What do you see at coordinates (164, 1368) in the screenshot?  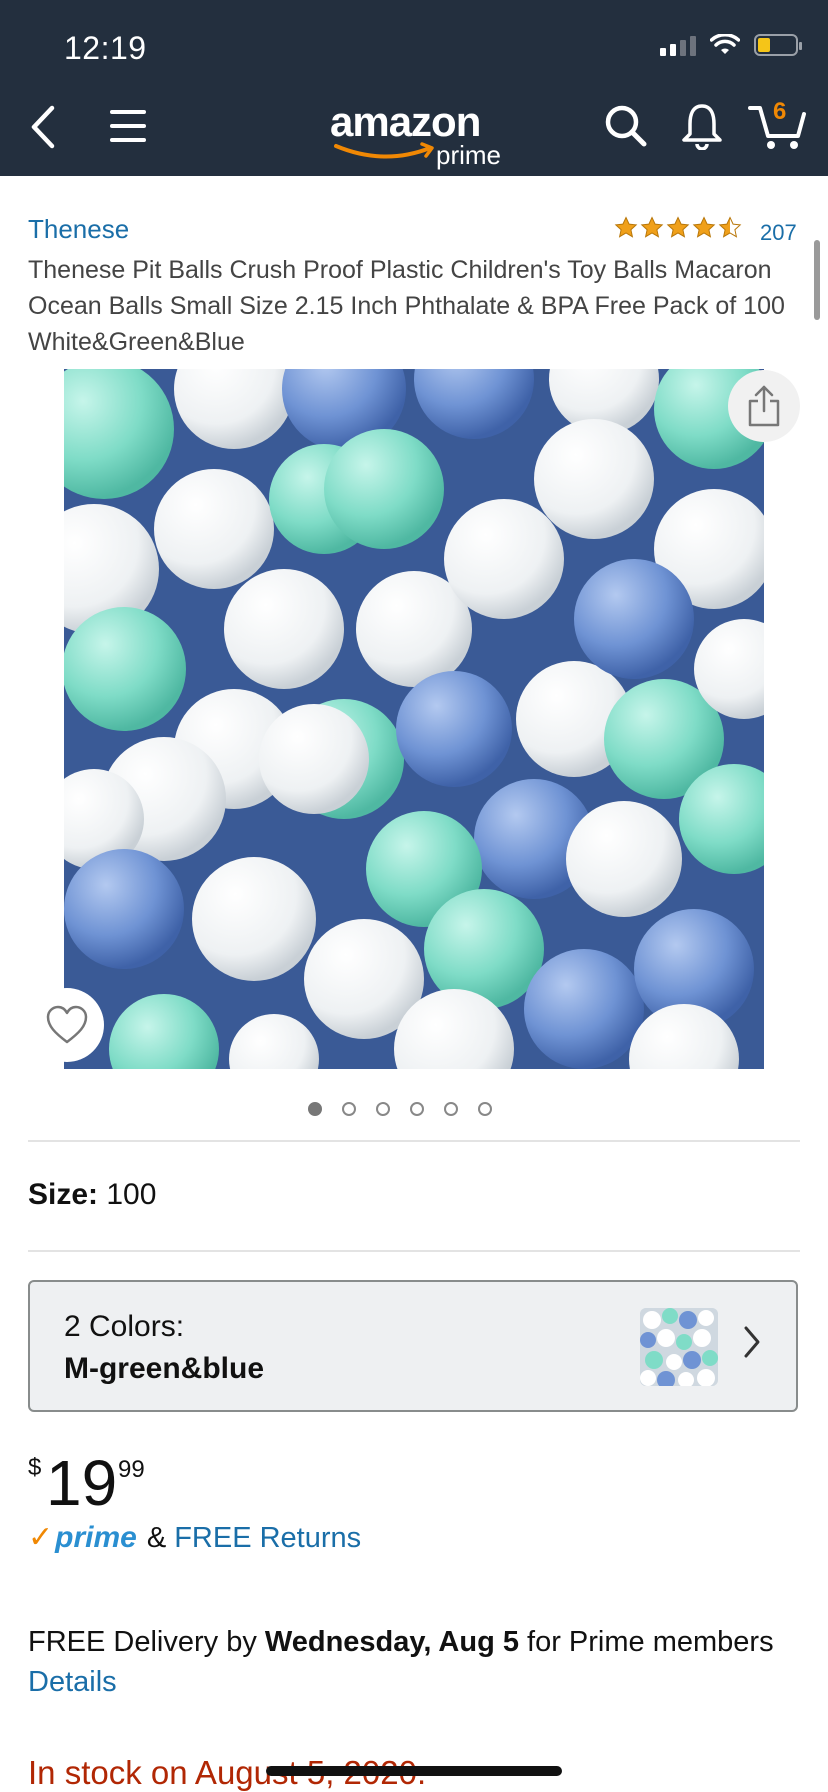 I see `color-value: M-green&blue` at bounding box center [164, 1368].